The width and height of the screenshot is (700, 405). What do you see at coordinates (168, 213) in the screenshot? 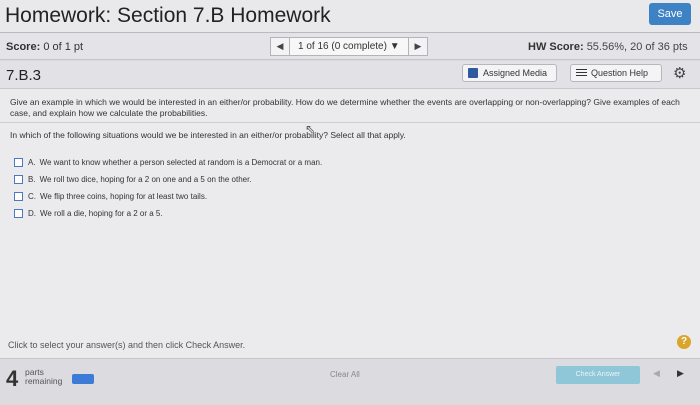
I see `answer-option-d: D. We roll a die, hoping for a 2 or a 5.` at bounding box center [168, 213].